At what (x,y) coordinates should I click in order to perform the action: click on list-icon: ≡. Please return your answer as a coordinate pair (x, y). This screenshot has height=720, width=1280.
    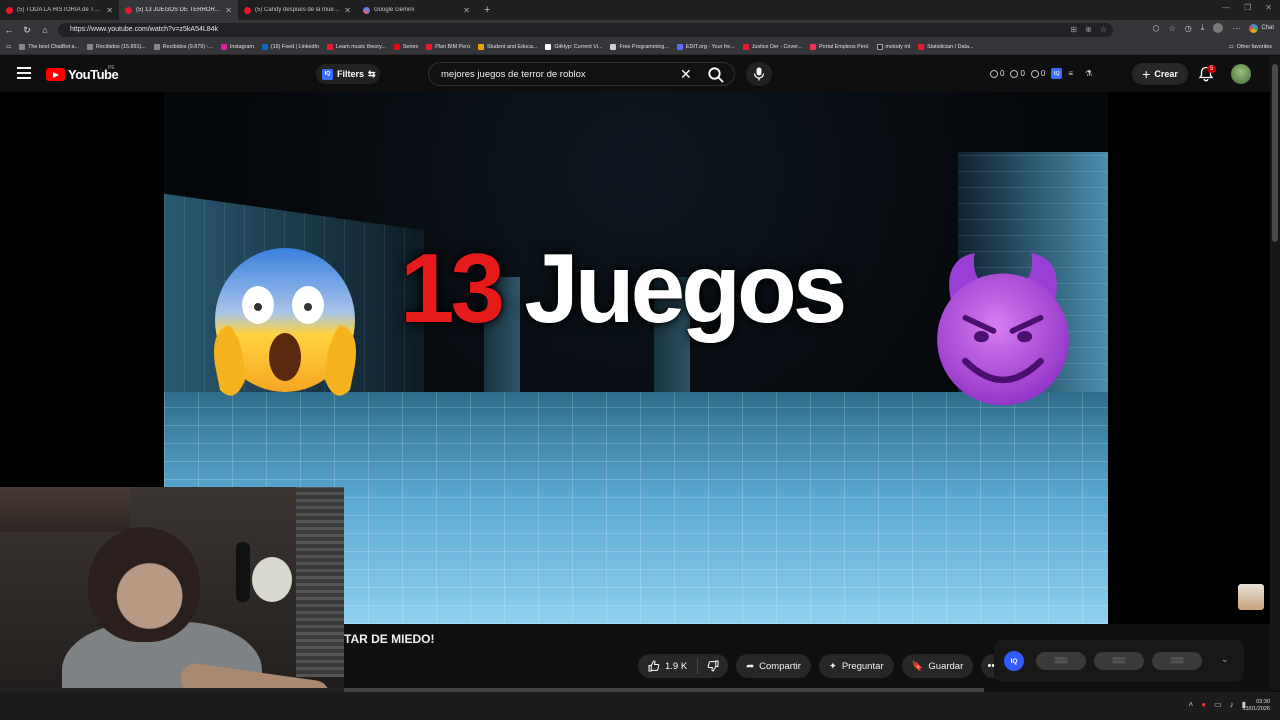
    Looking at the image, I should click on (1070, 73).